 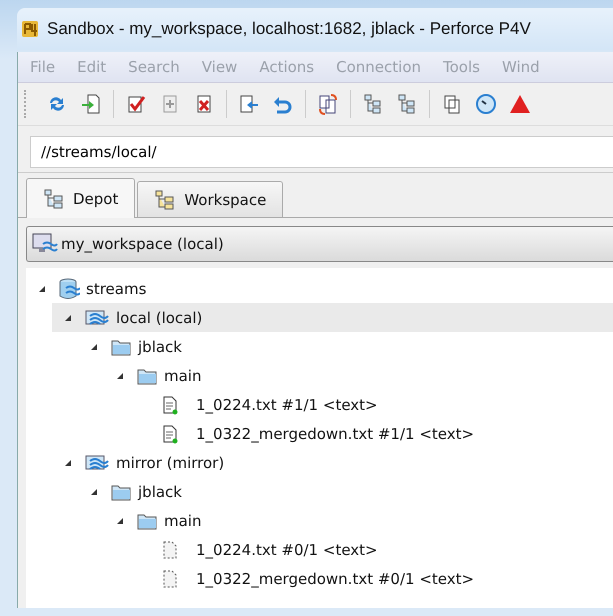 What do you see at coordinates (102, 288) in the screenshot?
I see `tree-item: streams` at bounding box center [102, 288].